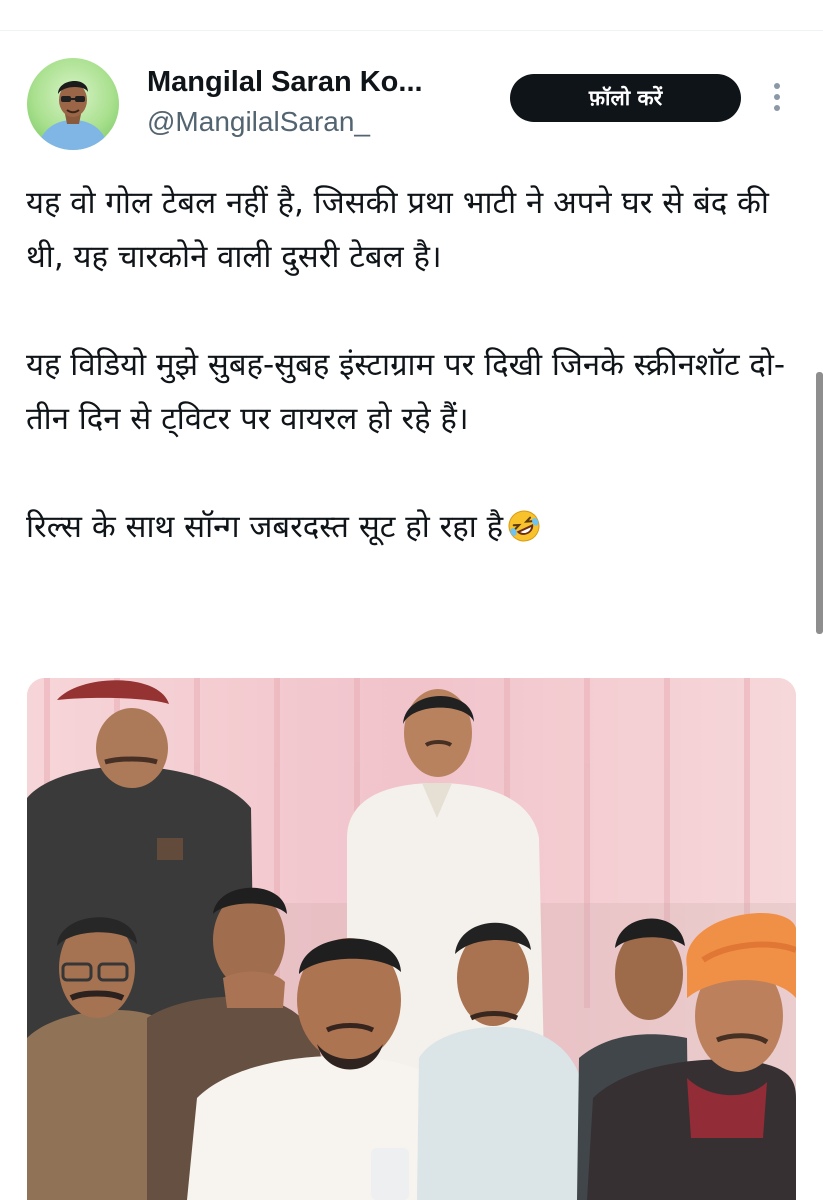  What do you see at coordinates (411, 30) in the screenshot?
I see `top-divider` at bounding box center [411, 30].